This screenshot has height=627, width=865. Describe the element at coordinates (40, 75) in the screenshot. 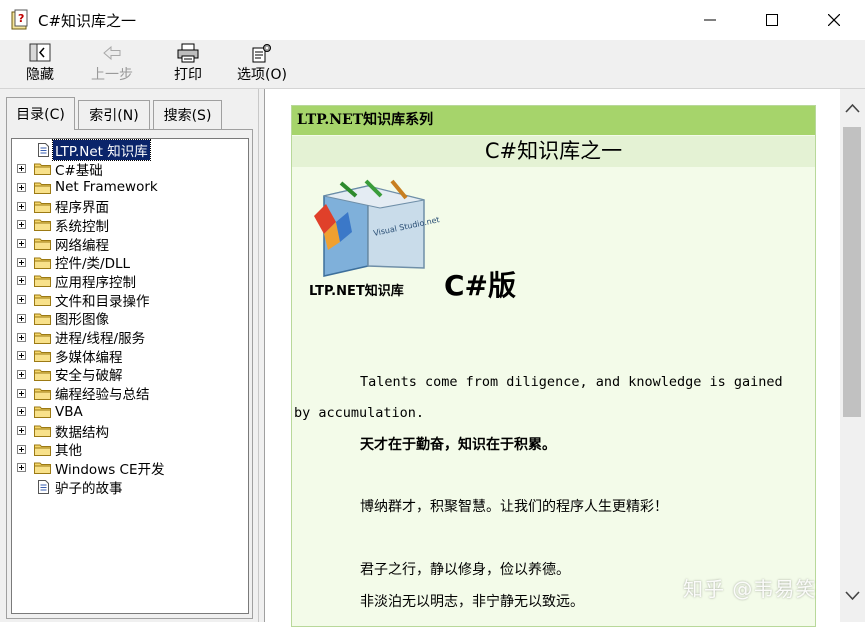

I see `hide-label: 隐藏` at that location.